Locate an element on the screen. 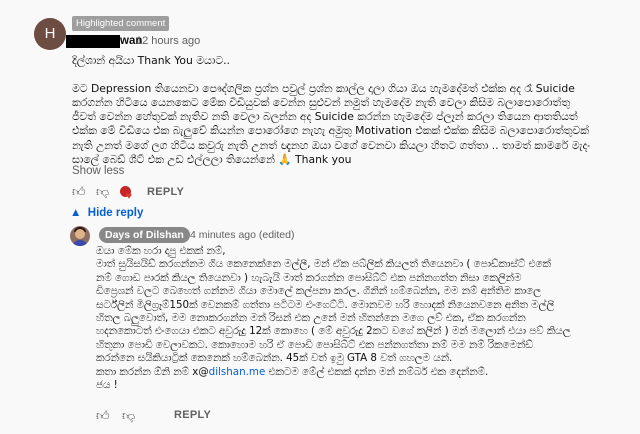  highlighted-comment-badge: Highlighted comment is located at coordinates (121, 23).